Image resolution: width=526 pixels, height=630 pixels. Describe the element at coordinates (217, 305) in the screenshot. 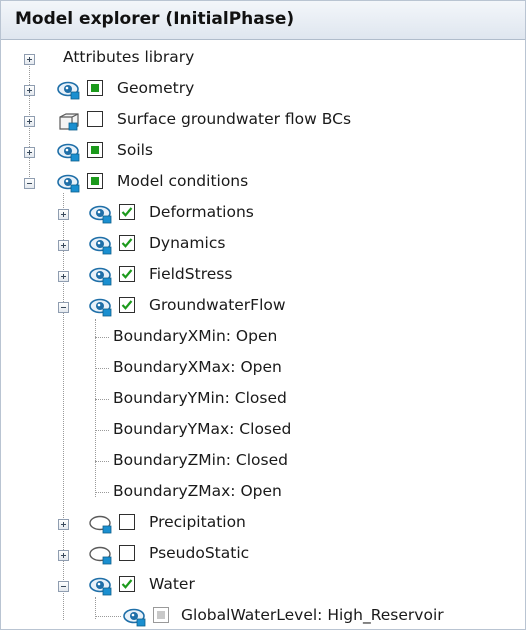

I see `node-label: GroundwaterFlow` at that location.